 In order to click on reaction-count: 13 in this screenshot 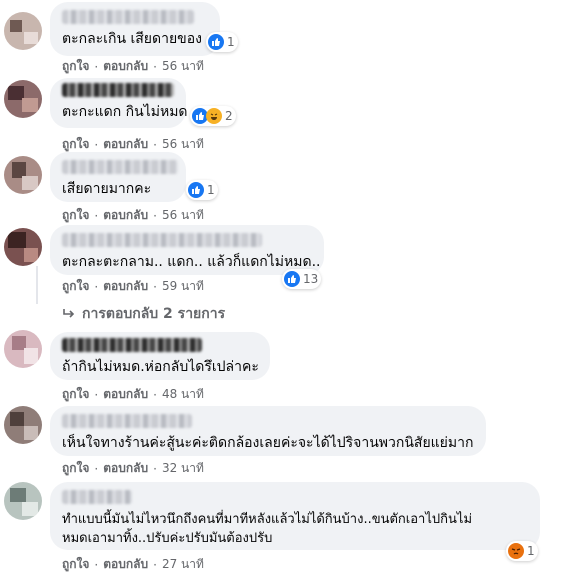, I will do `click(311, 279)`.